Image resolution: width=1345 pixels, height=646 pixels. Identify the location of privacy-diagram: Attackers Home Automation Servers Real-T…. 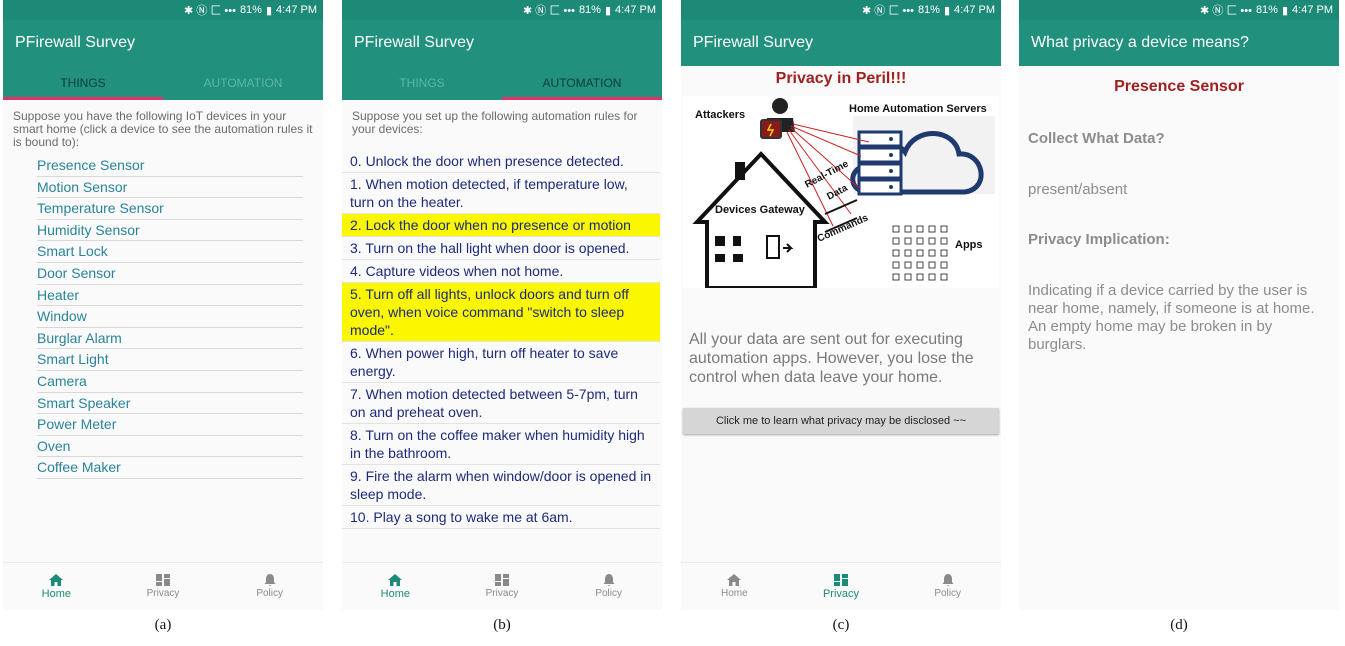
(841, 192).